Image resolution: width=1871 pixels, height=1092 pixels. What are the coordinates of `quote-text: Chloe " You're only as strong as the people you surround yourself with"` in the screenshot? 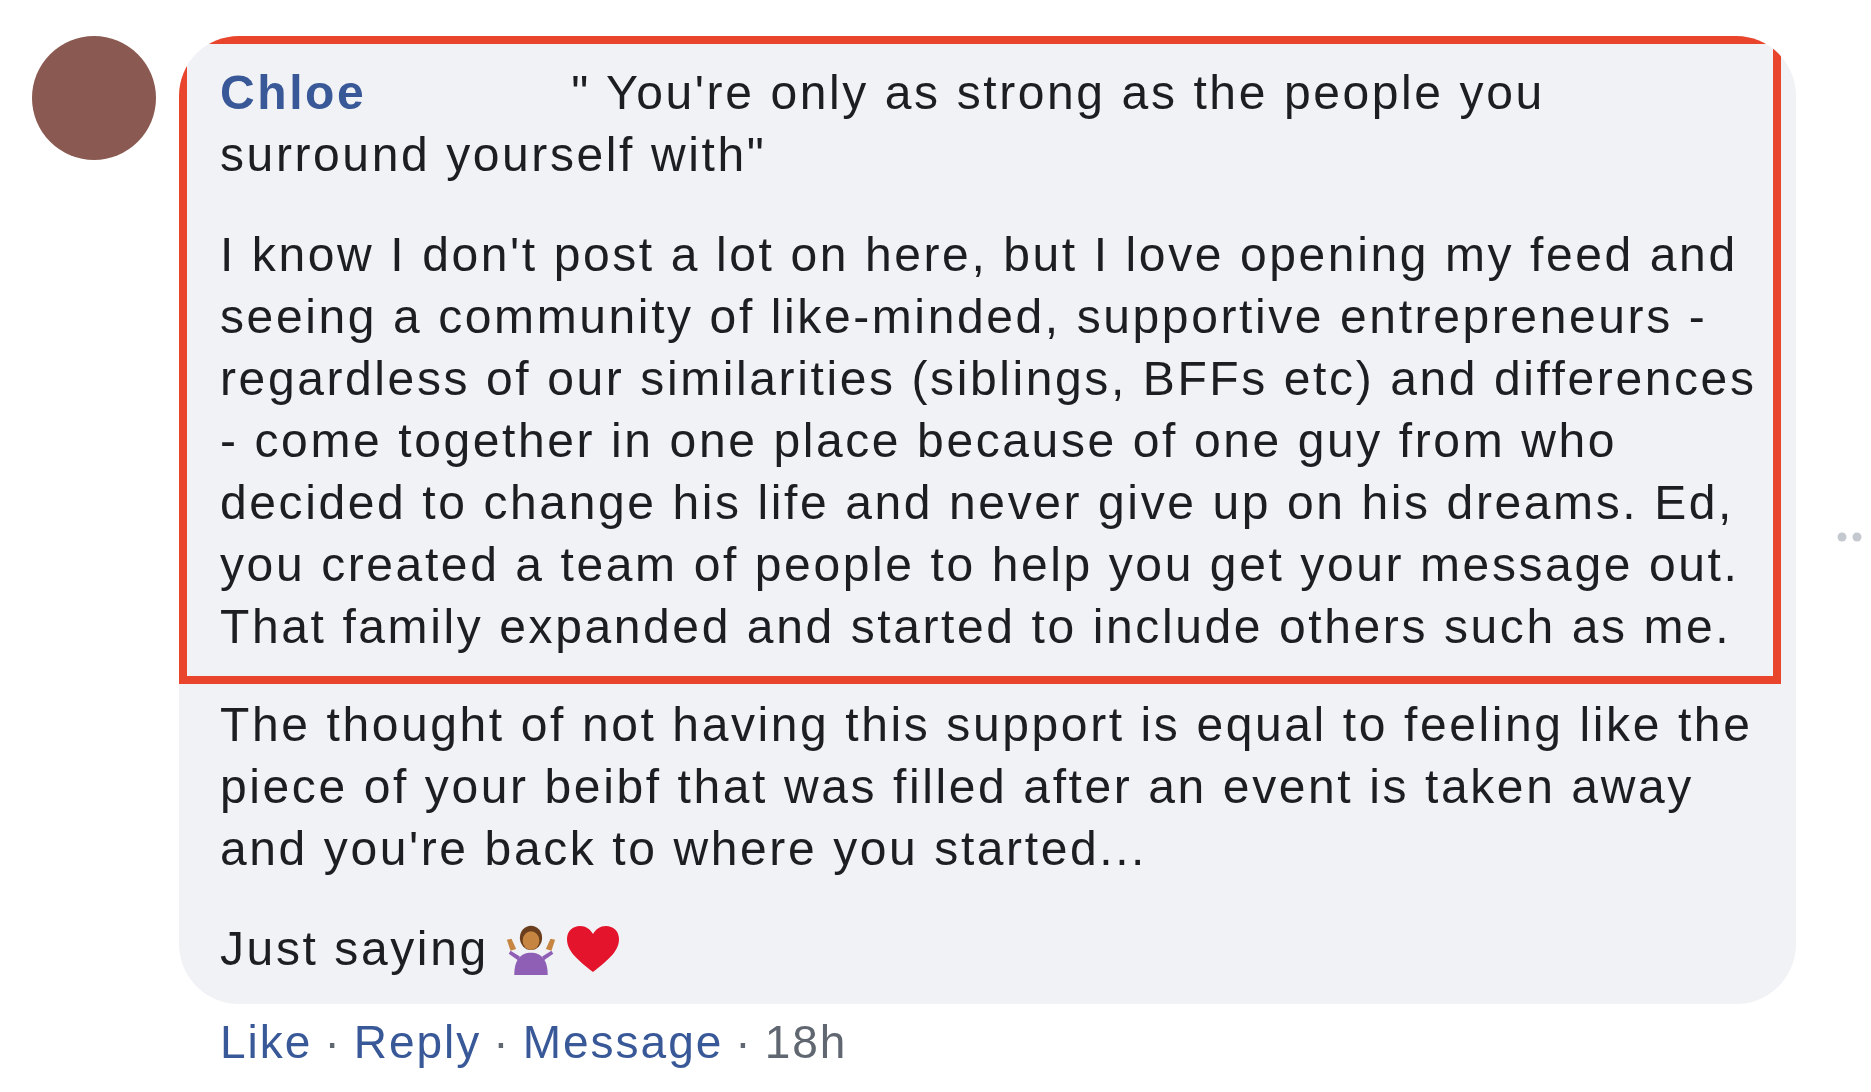 It's located at (883, 124).